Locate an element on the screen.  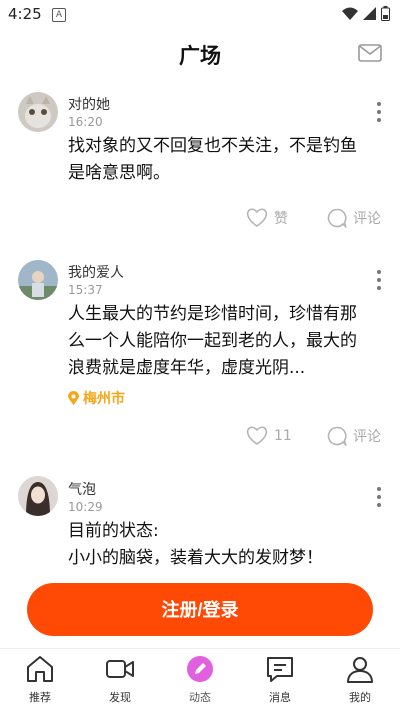
status-time: 4:25 is located at coordinates (25, 14).